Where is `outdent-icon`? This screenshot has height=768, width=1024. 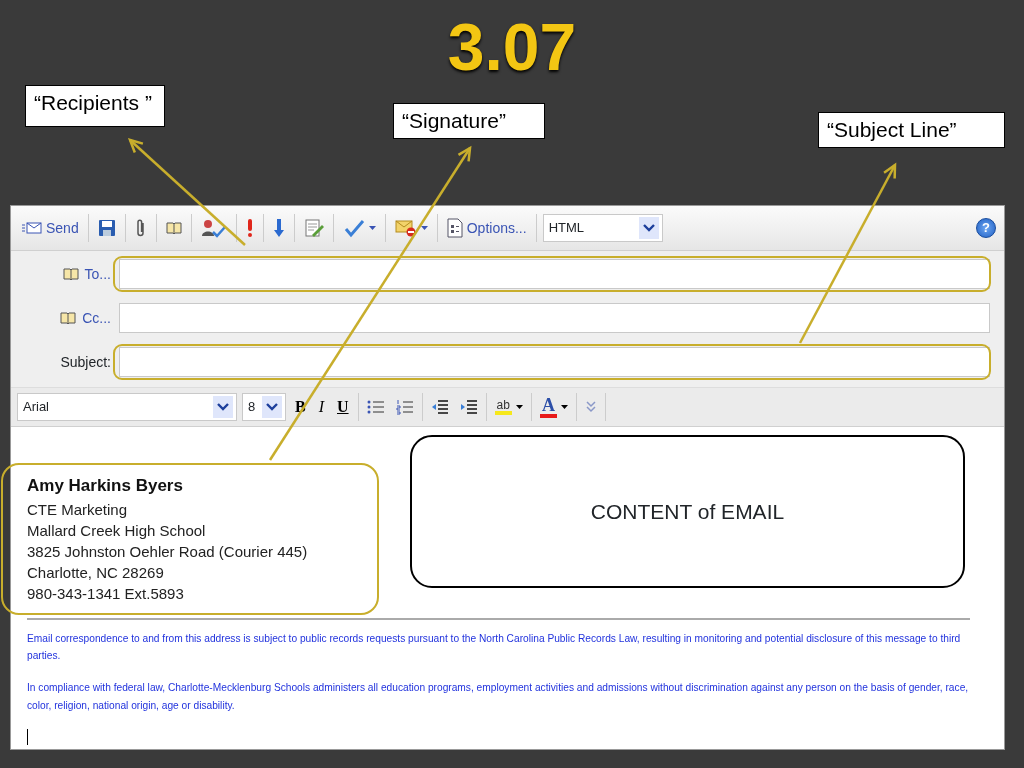 outdent-icon is located at coordinates (439, 407).